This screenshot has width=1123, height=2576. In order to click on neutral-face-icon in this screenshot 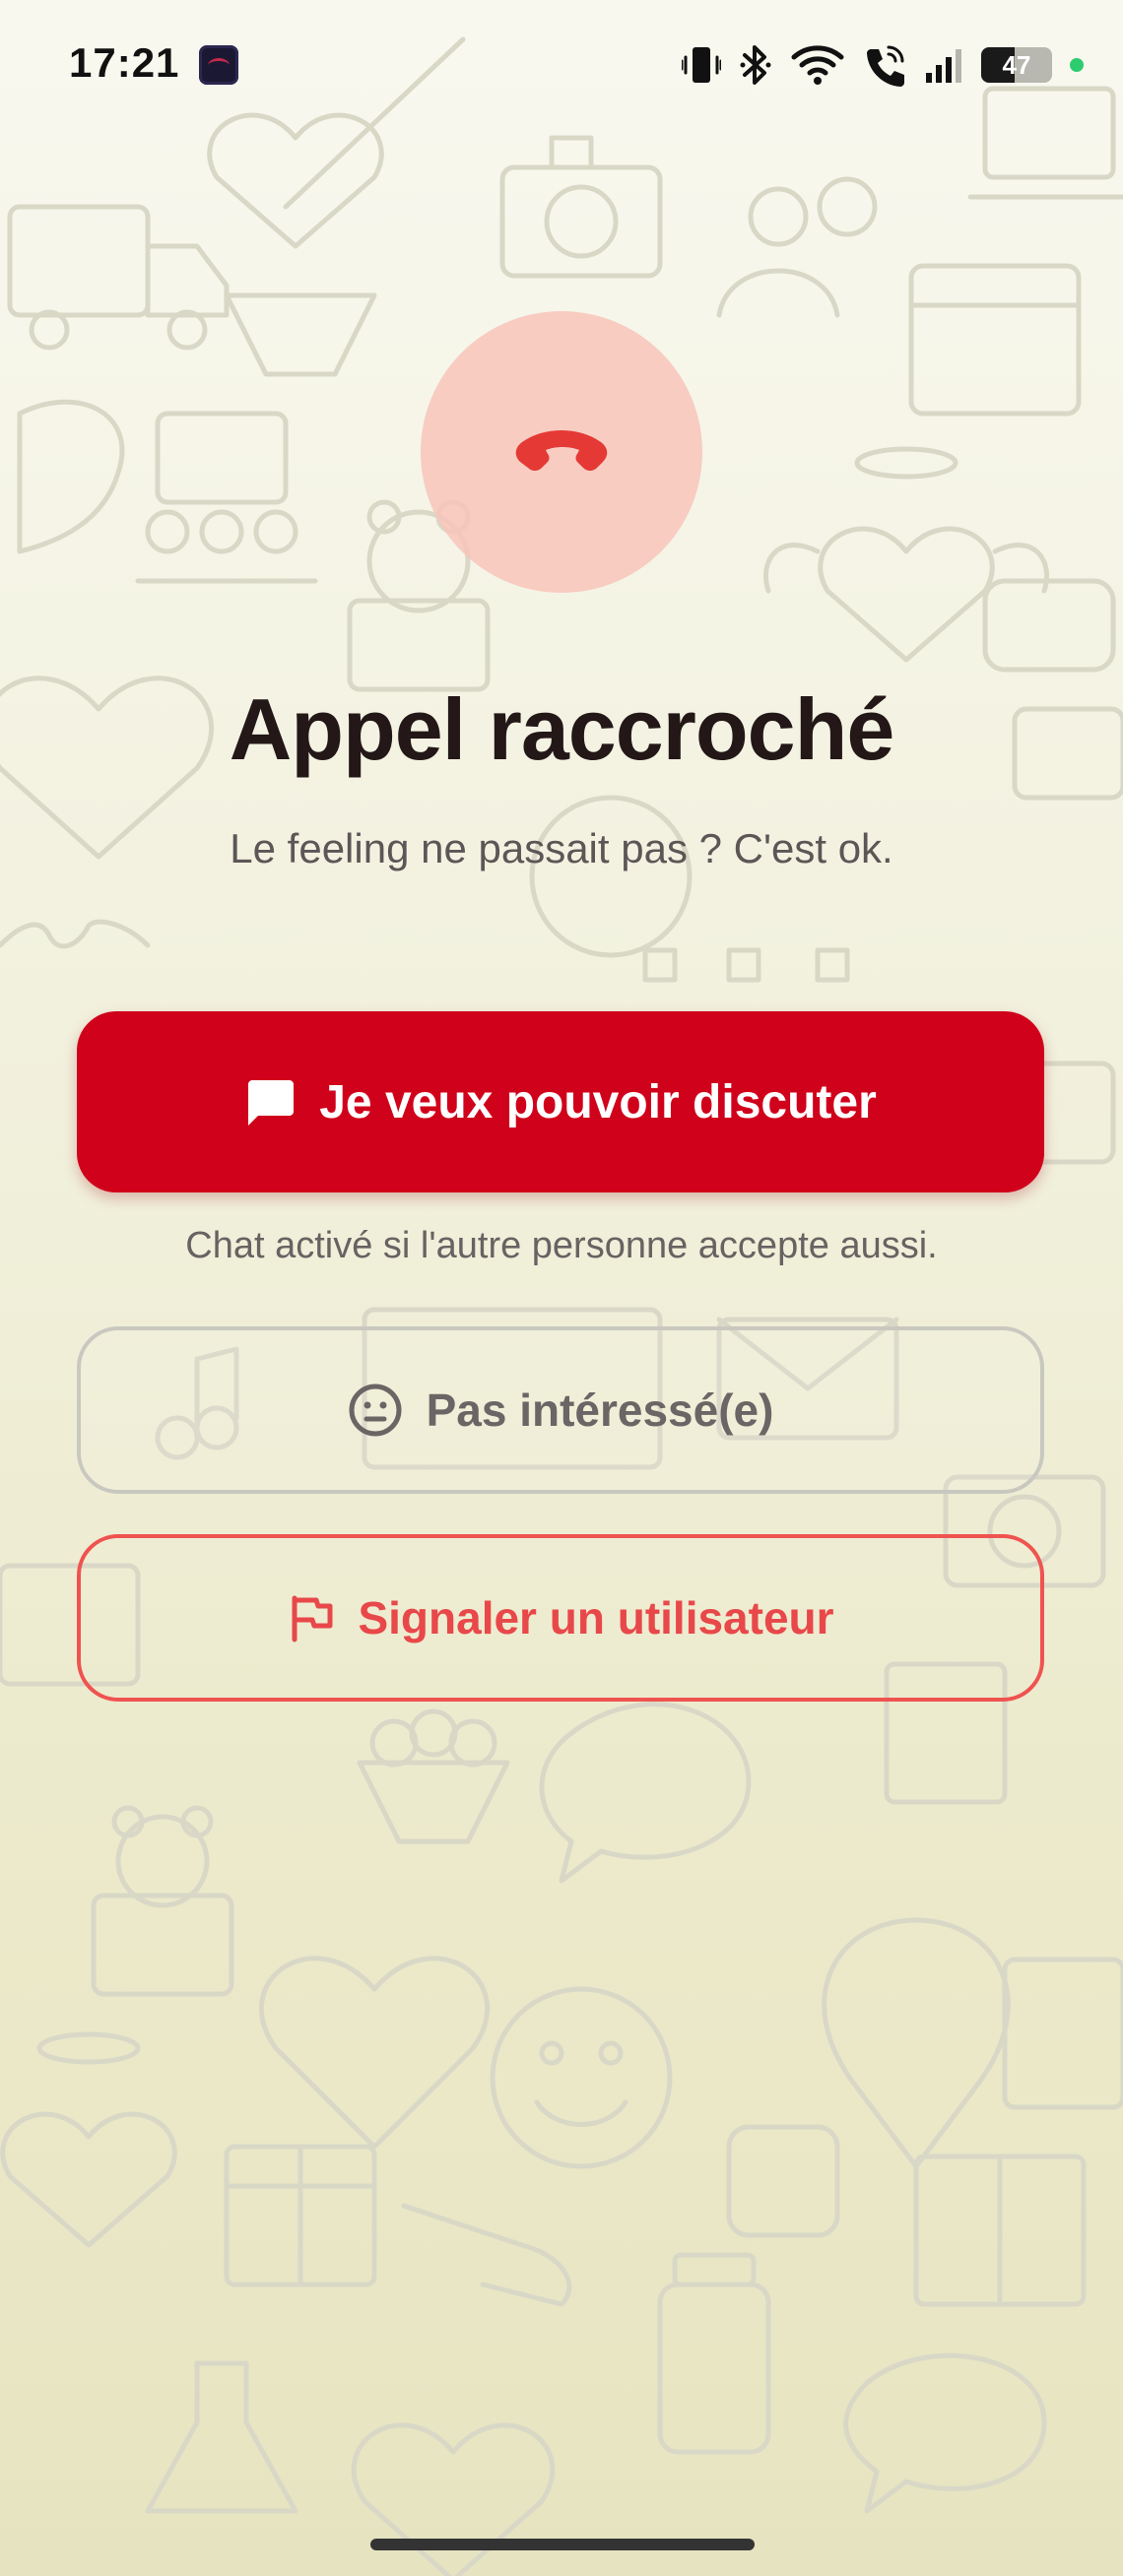, I will do `click(375, 1410)`.